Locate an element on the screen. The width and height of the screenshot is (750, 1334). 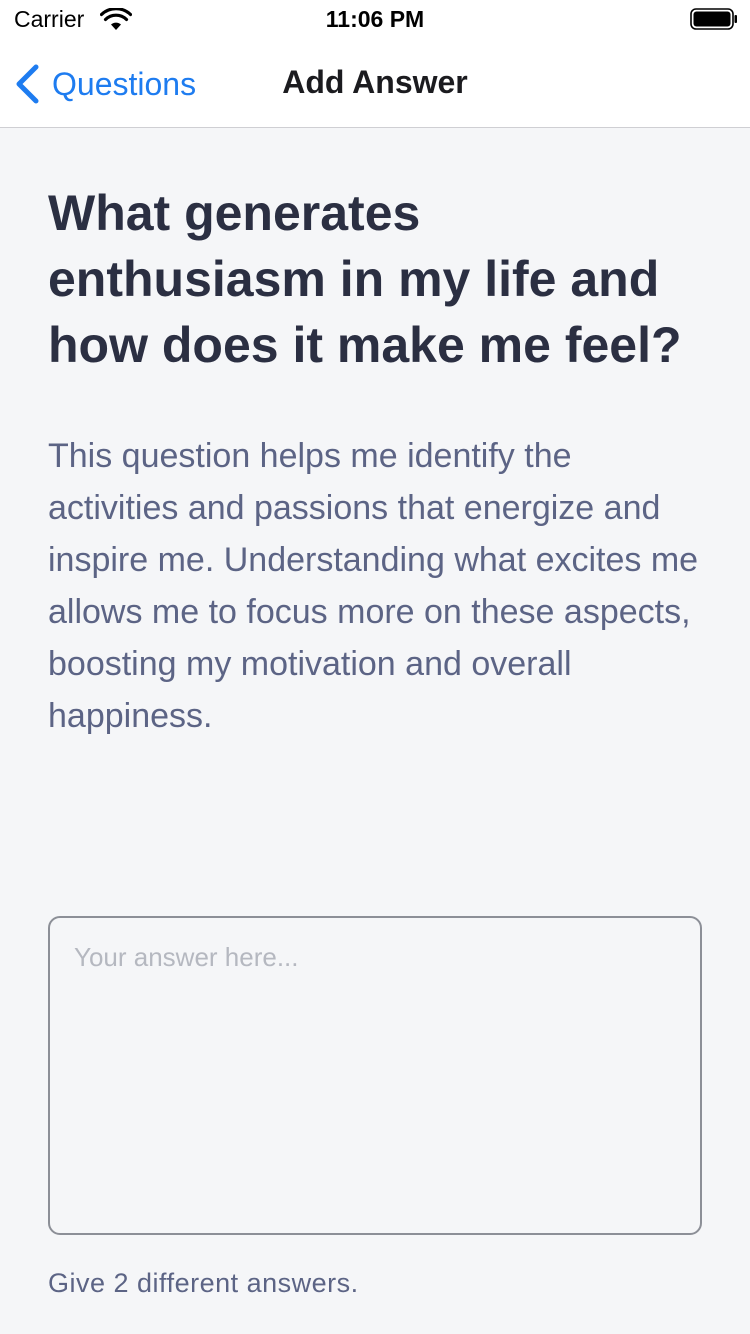
battery-icon is located at coordinates (713, 19).